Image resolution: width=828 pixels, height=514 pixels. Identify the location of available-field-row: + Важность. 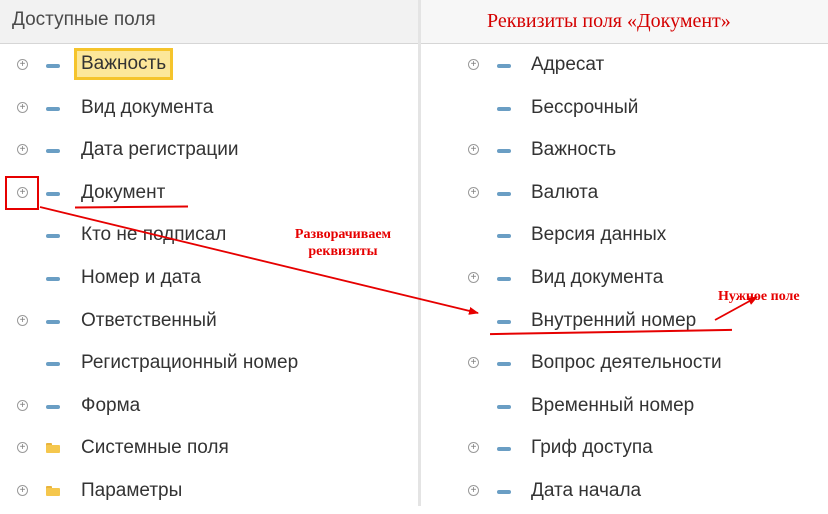
(209, 66).